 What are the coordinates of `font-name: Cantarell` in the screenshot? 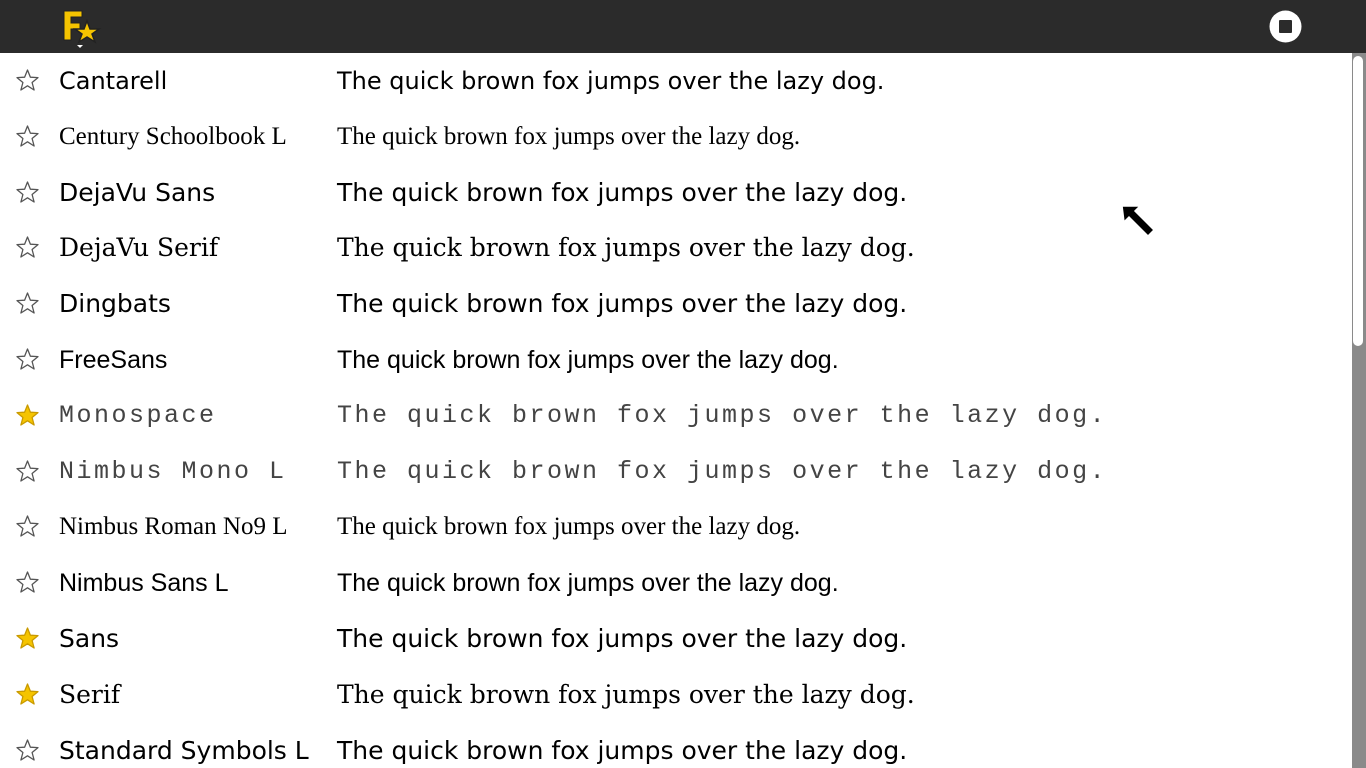 It's located at (113, 81).